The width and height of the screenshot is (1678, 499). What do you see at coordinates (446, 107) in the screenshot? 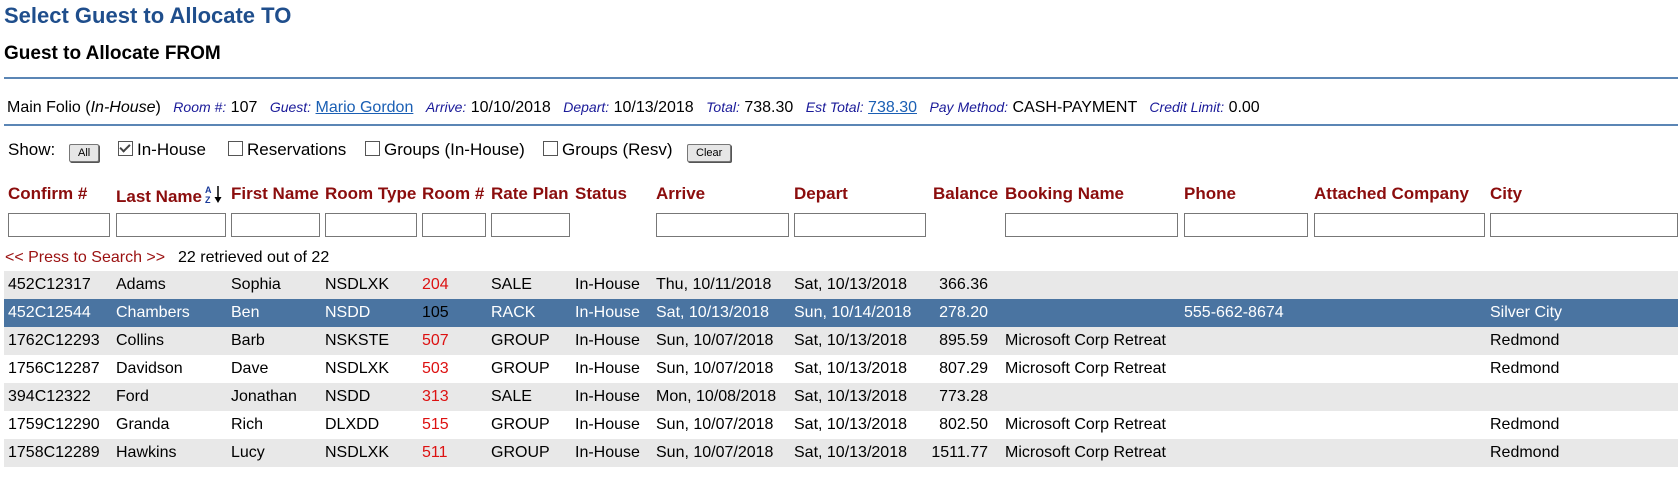
I see `arrive-label: Arrive:` at bounding box center [446, 107].